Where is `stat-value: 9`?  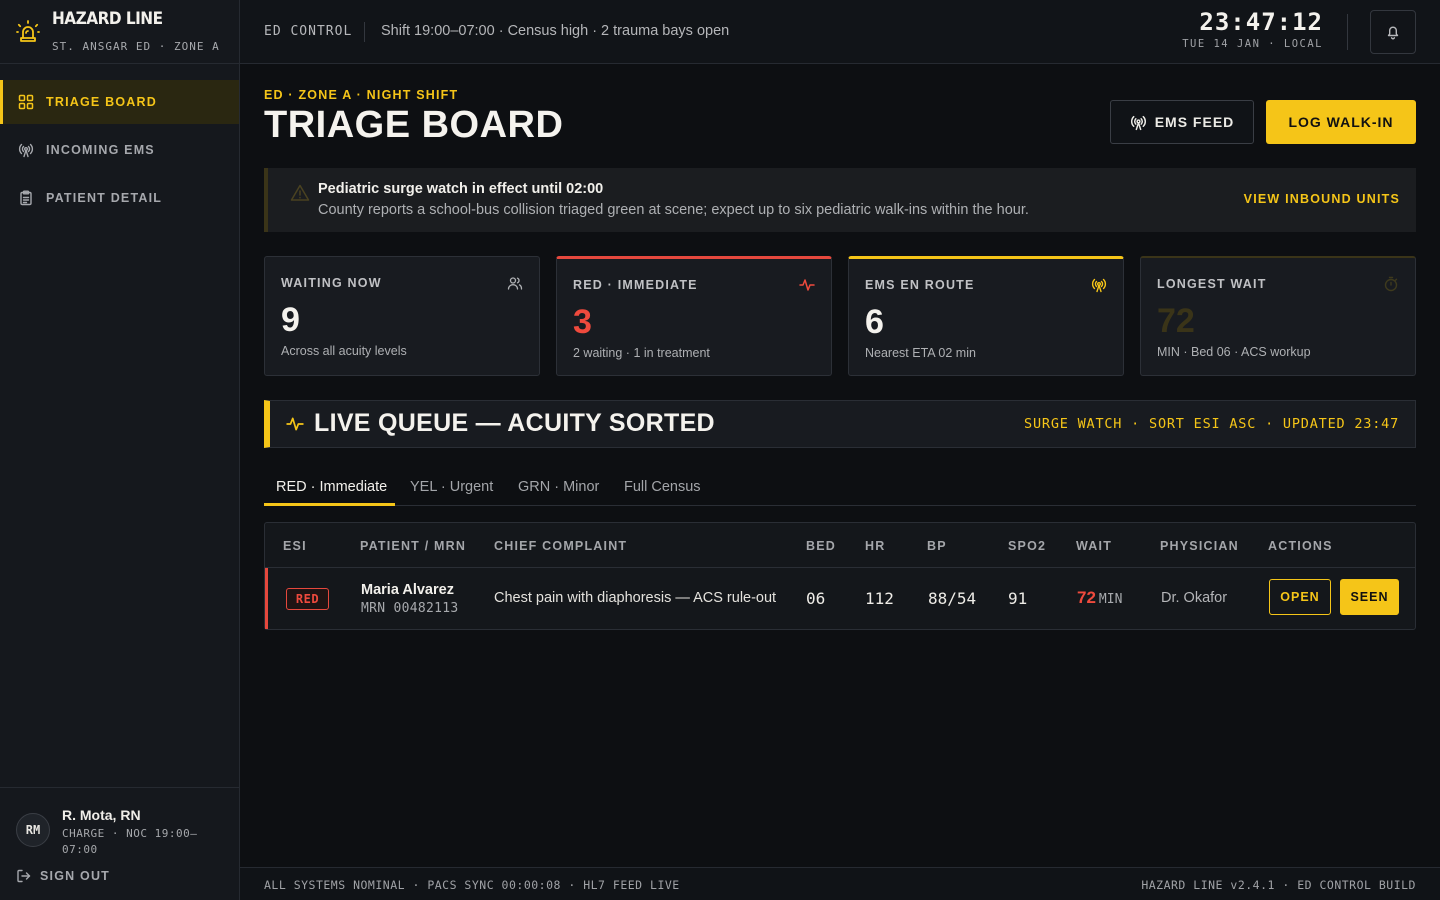 stat-value: 9 is located at coordinates (290, 320).